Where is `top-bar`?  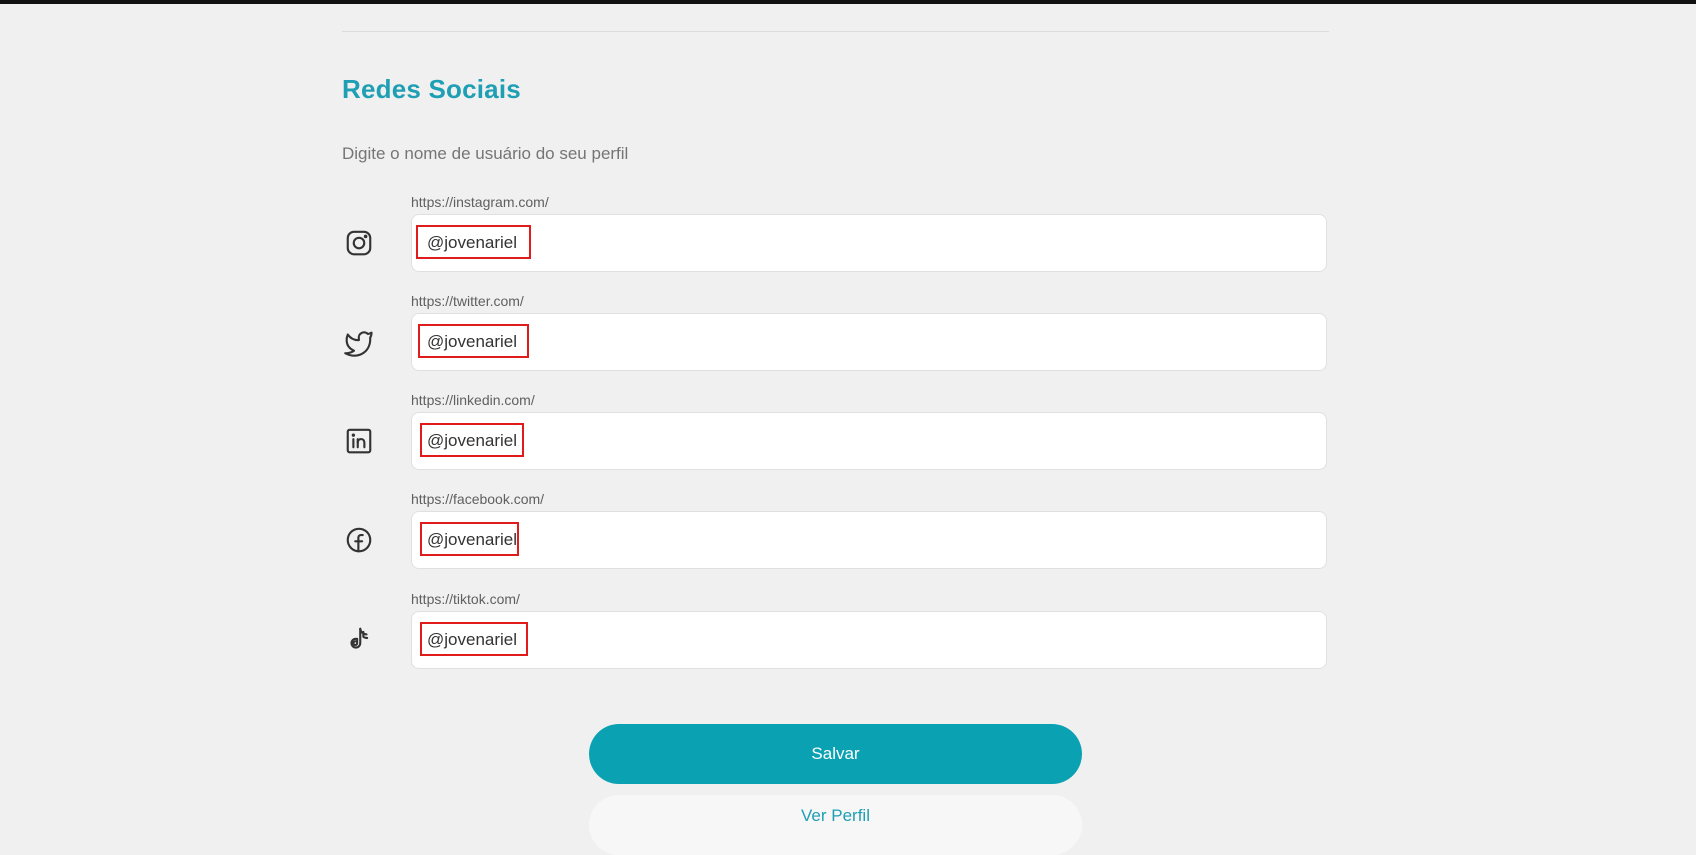
top-bar is located at coordinates (848, 2).